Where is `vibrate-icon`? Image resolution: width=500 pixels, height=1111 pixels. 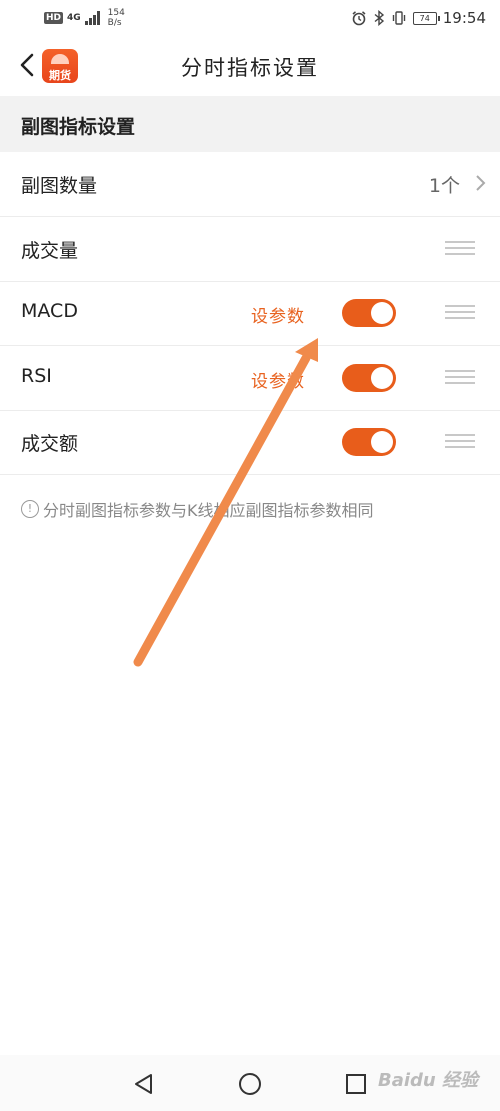
vibrate-icon is located at coordinates (398, 18).